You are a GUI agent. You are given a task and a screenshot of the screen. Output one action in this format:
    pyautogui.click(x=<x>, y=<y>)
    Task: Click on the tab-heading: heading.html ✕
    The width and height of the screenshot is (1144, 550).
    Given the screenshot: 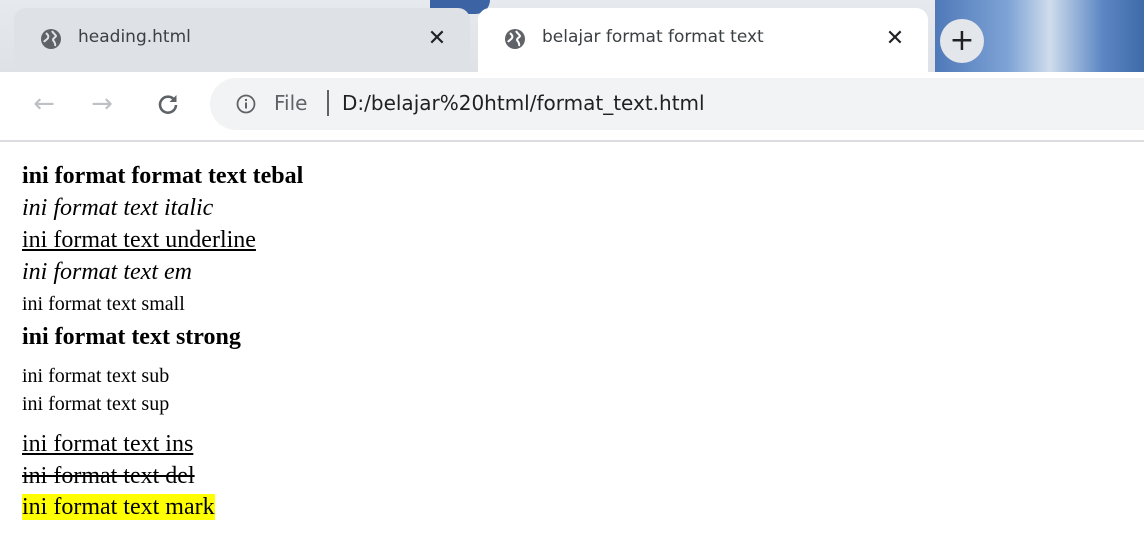 What is the action you would take?
    pyautogui.click(x=242, y=40)
    